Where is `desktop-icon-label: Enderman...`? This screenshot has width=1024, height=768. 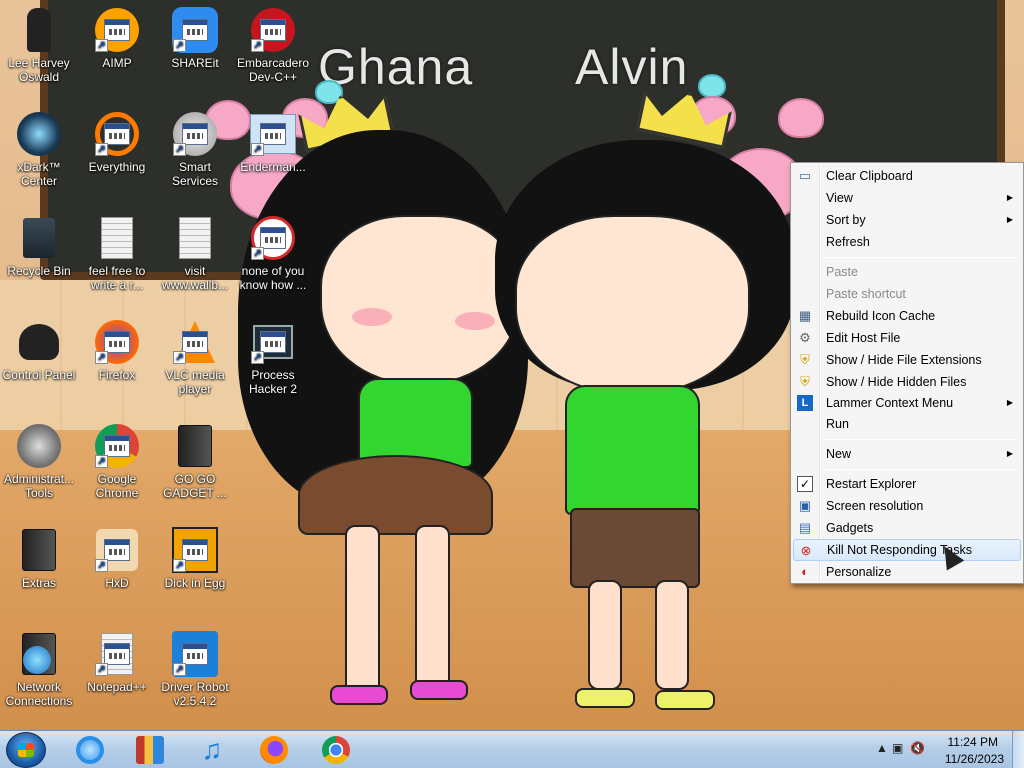 desktop-icon-label: Enderman... is located at coordinates (273, 167).